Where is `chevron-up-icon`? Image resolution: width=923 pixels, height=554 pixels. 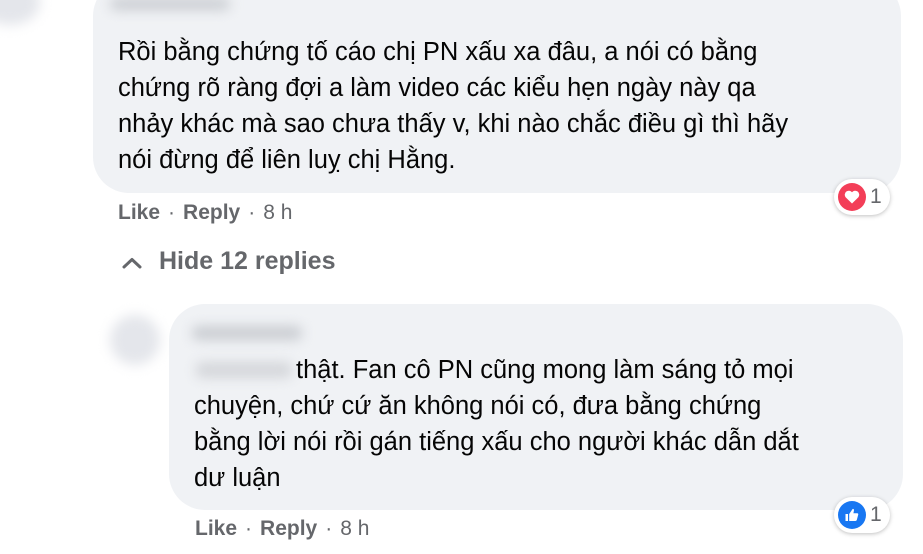 chevron-up-icon is located at coordinates (132, 262).